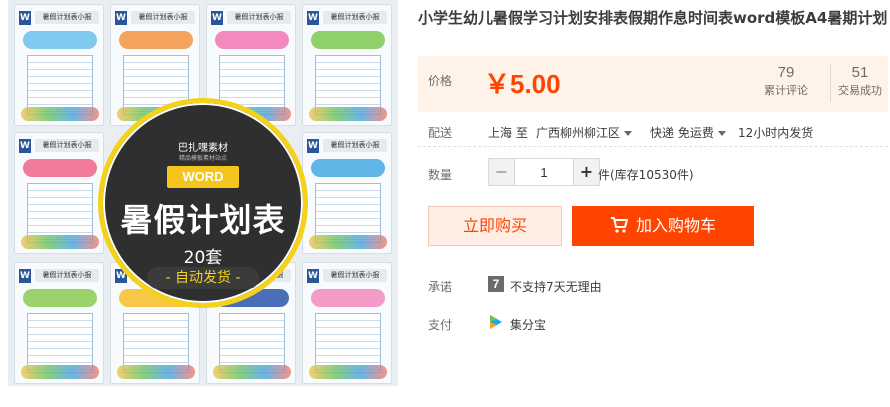 Image resolution: width=890 pixels, height=407 pixels. I want to click on promise-label: 承诺, so click(440, 287).